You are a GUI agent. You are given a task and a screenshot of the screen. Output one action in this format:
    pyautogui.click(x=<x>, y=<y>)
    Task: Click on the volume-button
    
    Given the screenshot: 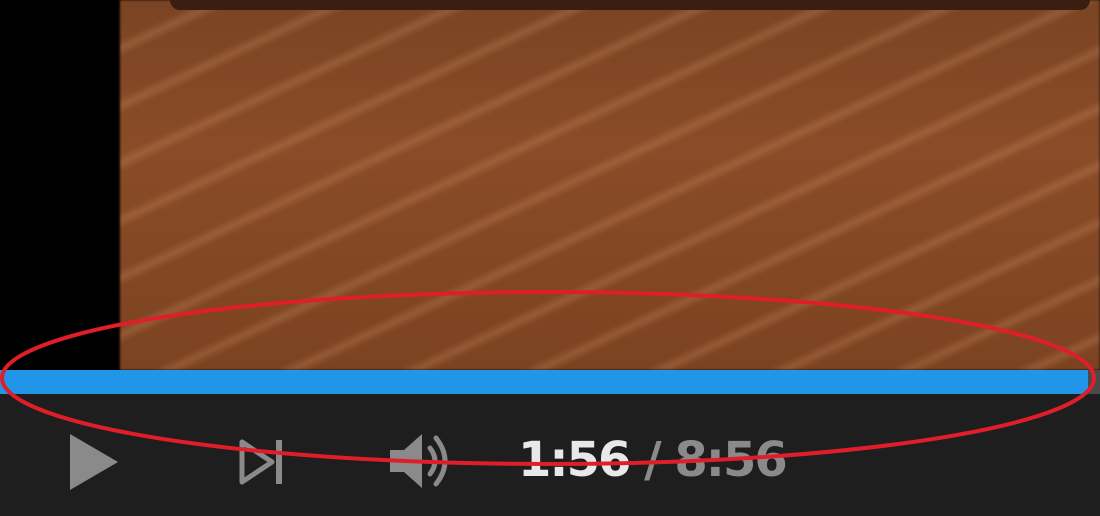 What is the action you would take?
    pyautogui.click(x=420, y=461)
    